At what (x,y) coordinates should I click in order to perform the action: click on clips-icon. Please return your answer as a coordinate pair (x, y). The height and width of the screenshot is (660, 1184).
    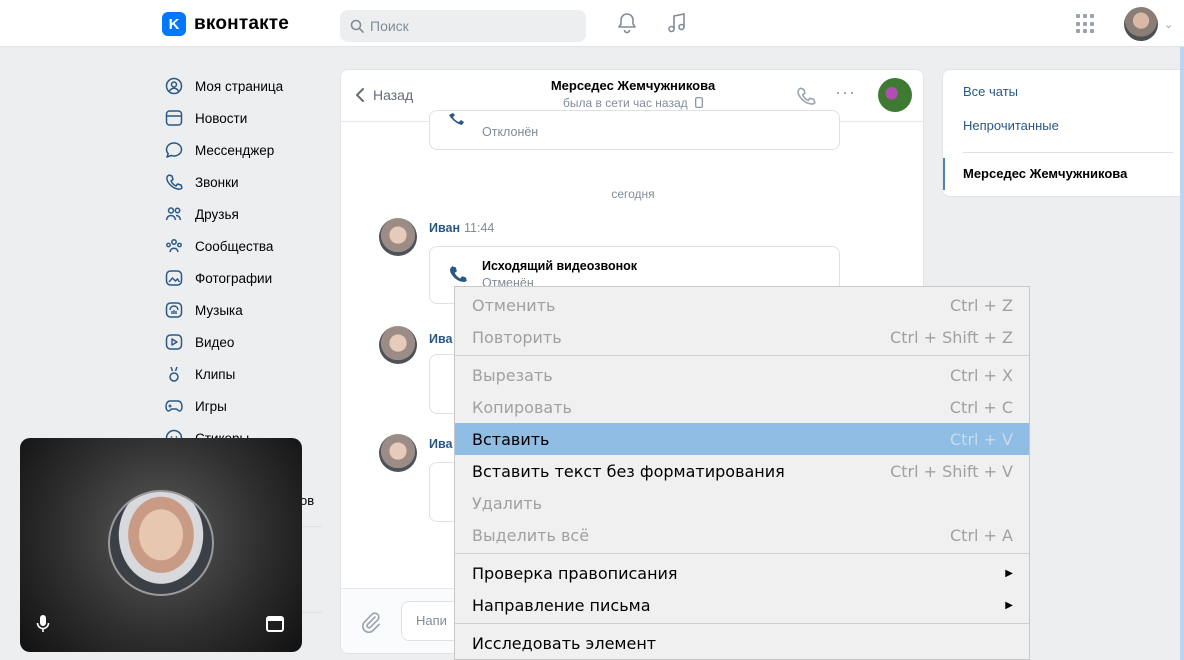
    Looking at the image, I should click on (174, 374).